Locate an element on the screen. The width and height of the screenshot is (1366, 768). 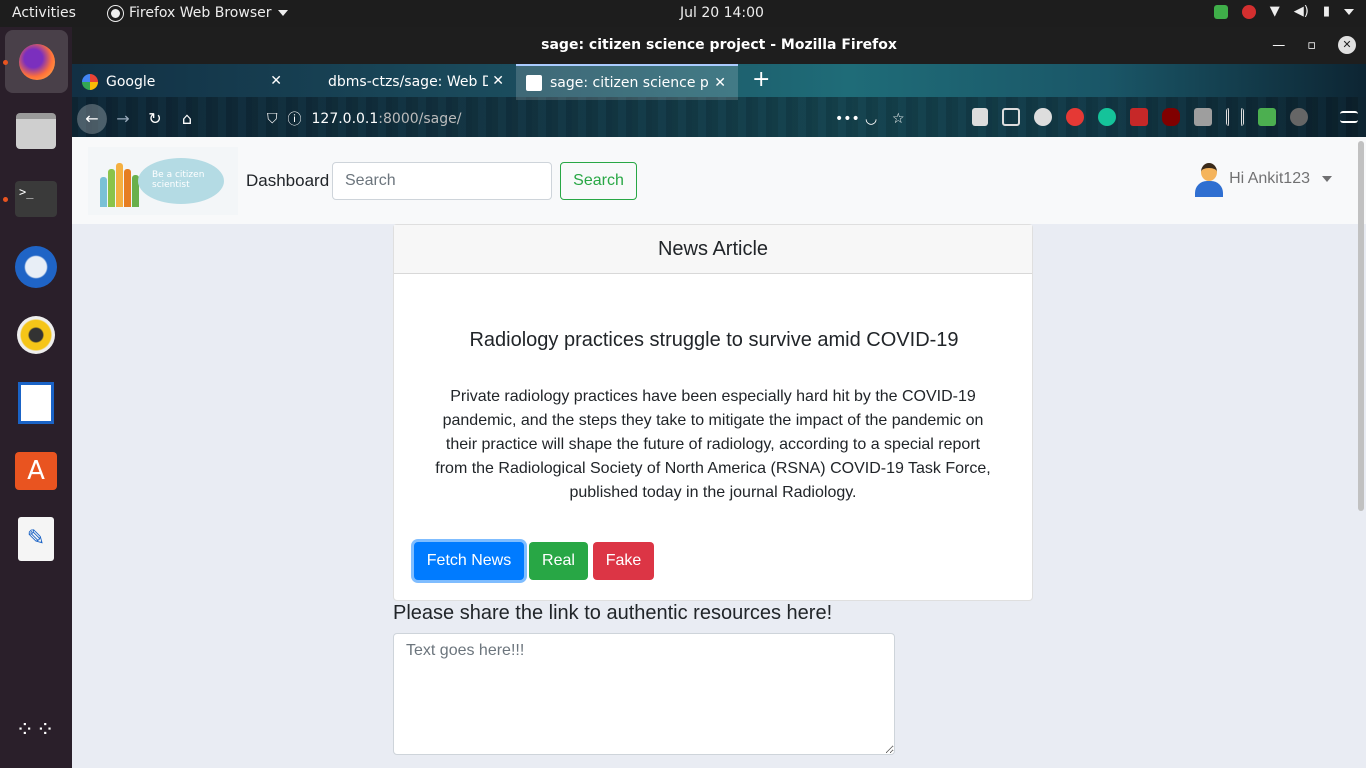
grammarly-icon is located at coordinates (1107, 117).